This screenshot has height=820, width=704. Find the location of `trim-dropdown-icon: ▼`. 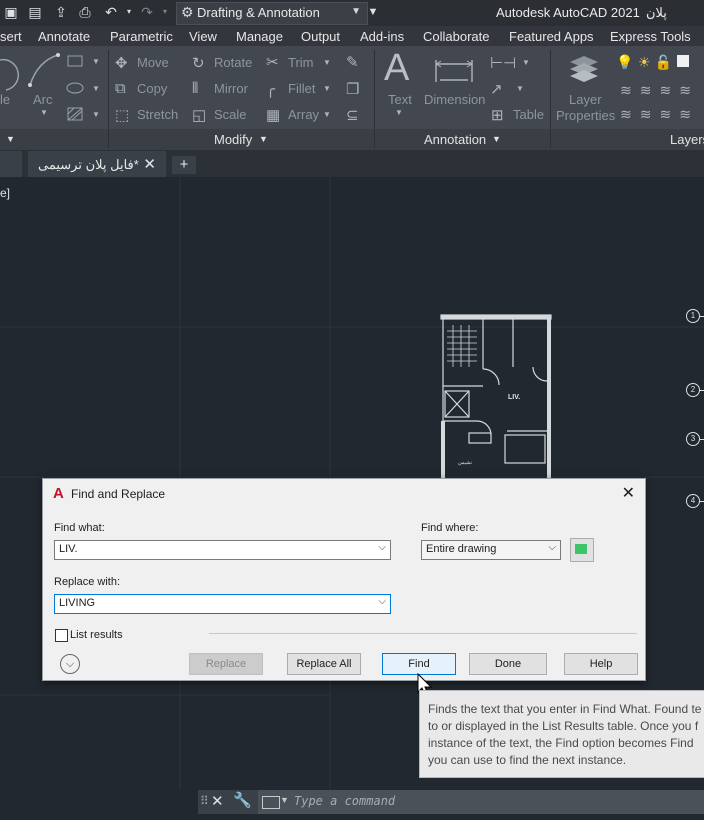

trim-dropdown-icon: ▼ is located at coordinates (327, 62).